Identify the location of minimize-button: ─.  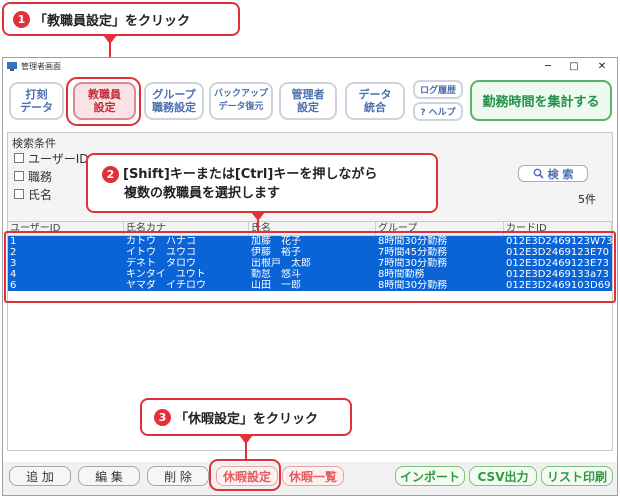
(548, 67).